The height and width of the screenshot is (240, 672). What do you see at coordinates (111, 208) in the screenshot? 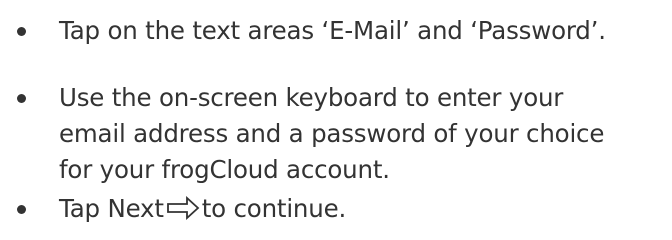
I see `step-3-text-before-icon: Tap Next` at bounding box center [111, 208].